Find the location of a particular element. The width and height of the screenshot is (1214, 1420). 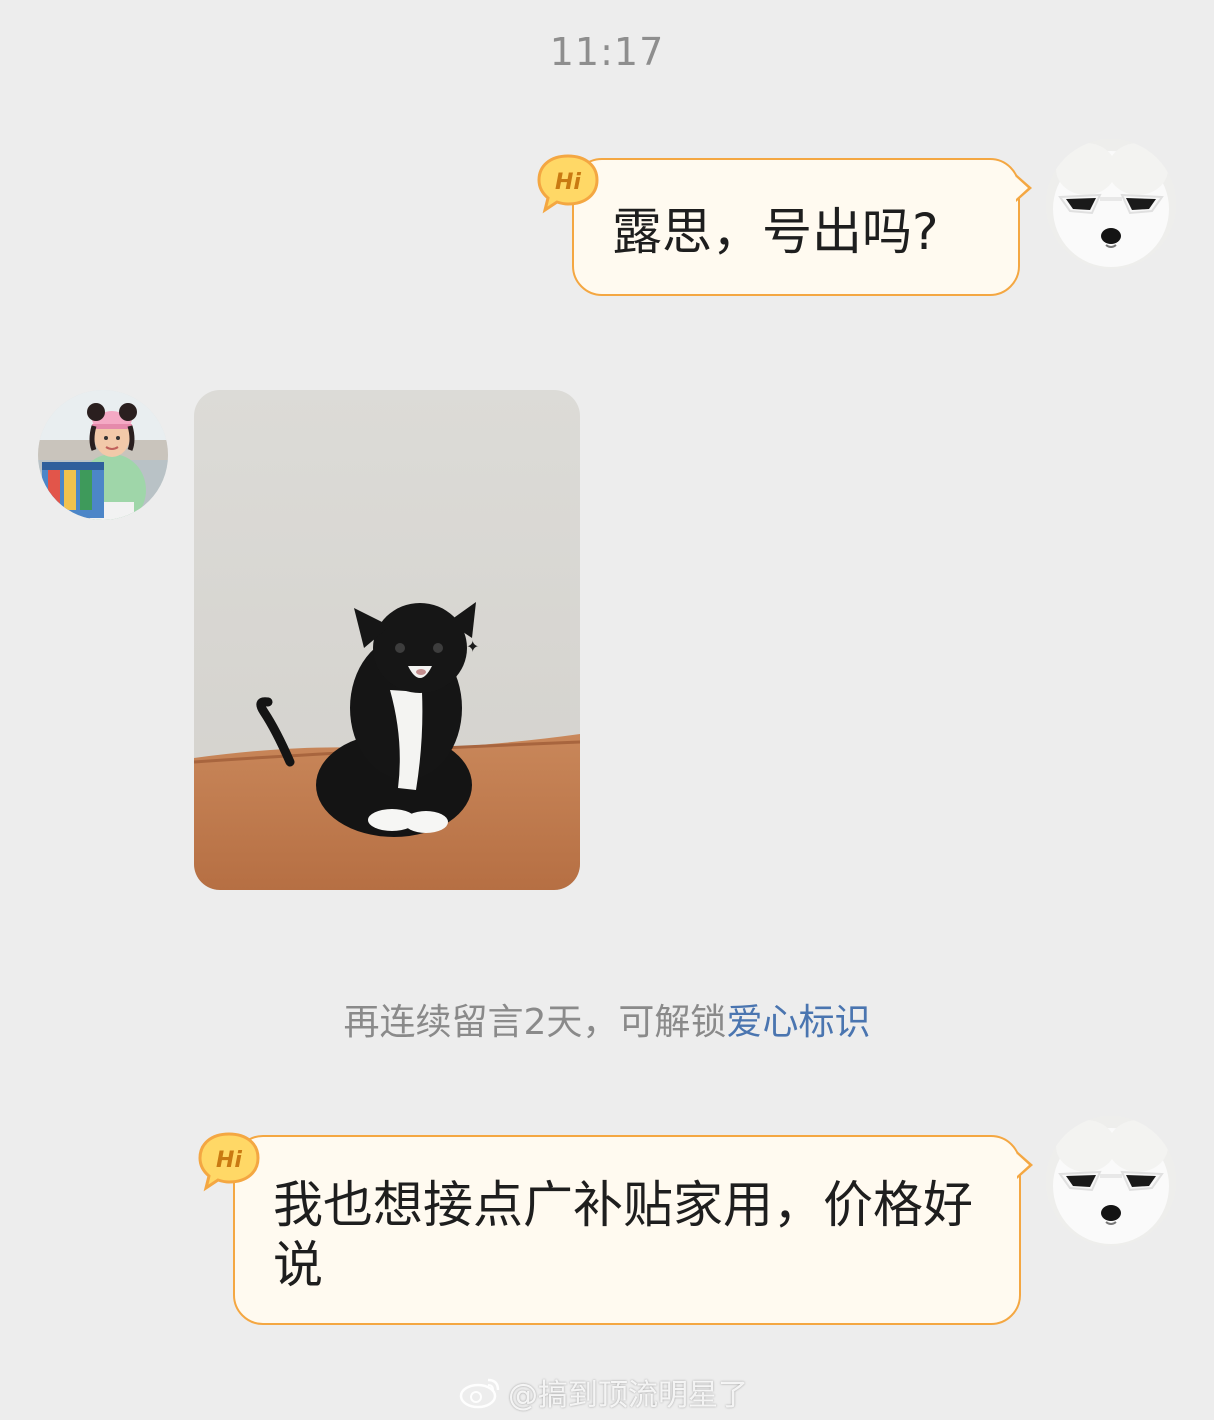

heart-badge-link: 爱心标识 is located at coordinates (798, 1022).